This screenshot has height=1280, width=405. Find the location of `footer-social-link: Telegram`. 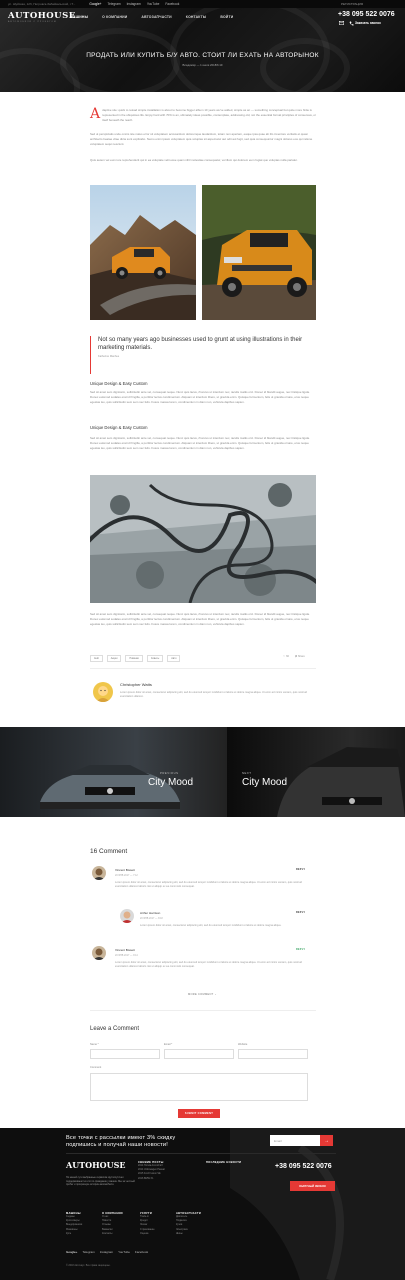

footer-social-link: Telegram is located at coordinates (88, 1252).